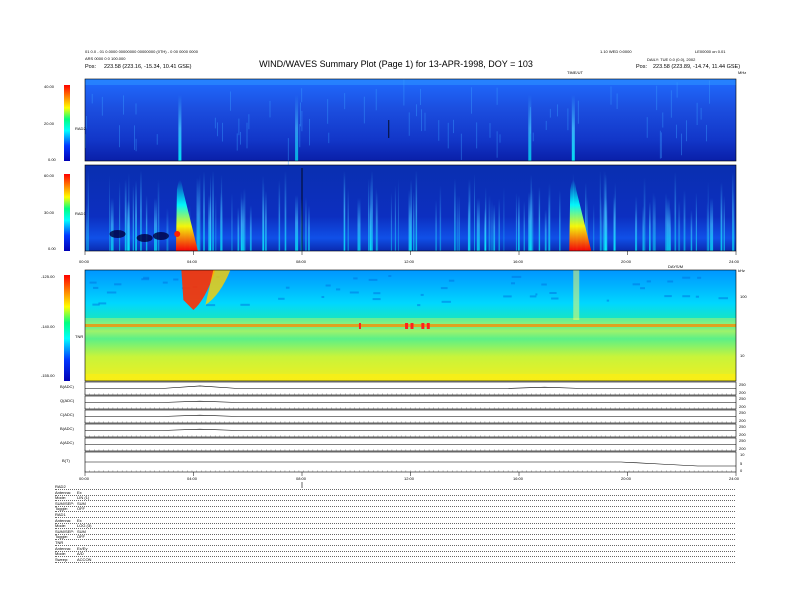  I want to click on rad1-tick-1: 30.00, so click(49, 212).